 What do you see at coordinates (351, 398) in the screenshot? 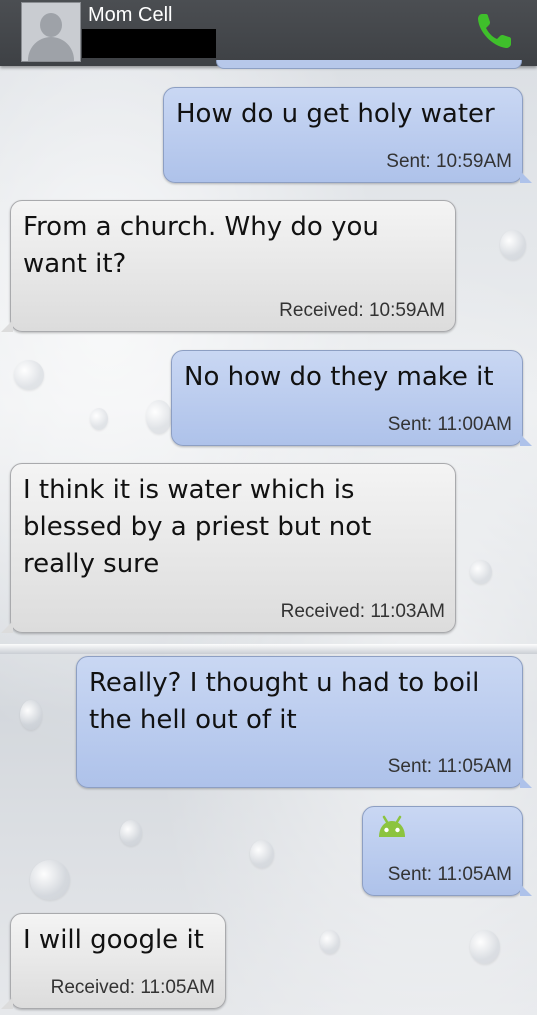
I see `message-bubble-sent: No how do they make it Sent: 11:00AM` at bounding box center [351, 398].